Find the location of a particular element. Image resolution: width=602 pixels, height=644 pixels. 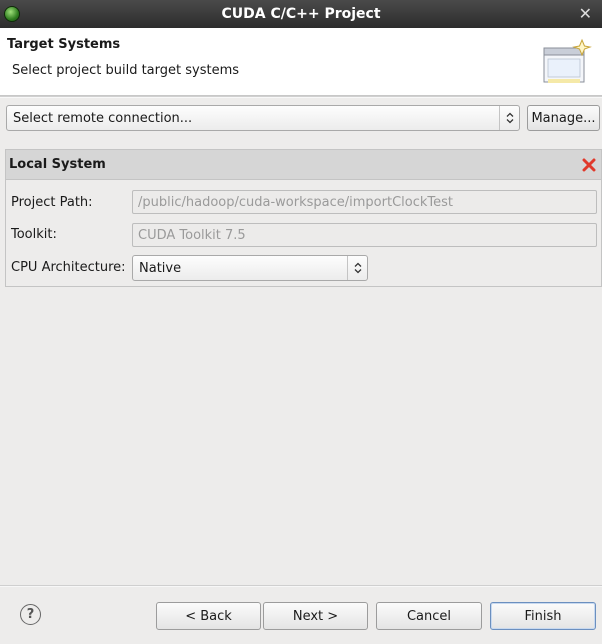

next-button: Next > is located at coordinates (315, 616).